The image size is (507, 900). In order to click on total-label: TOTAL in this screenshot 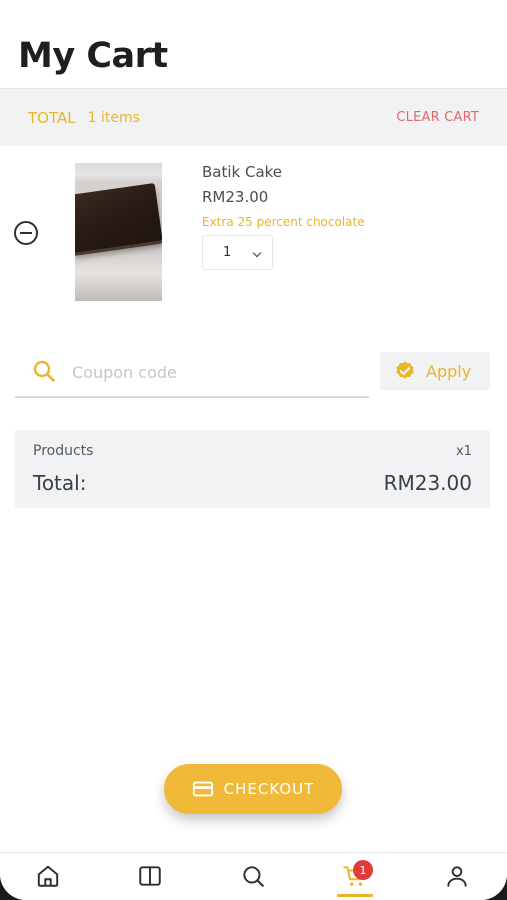, I will do `click(52, 117)`.